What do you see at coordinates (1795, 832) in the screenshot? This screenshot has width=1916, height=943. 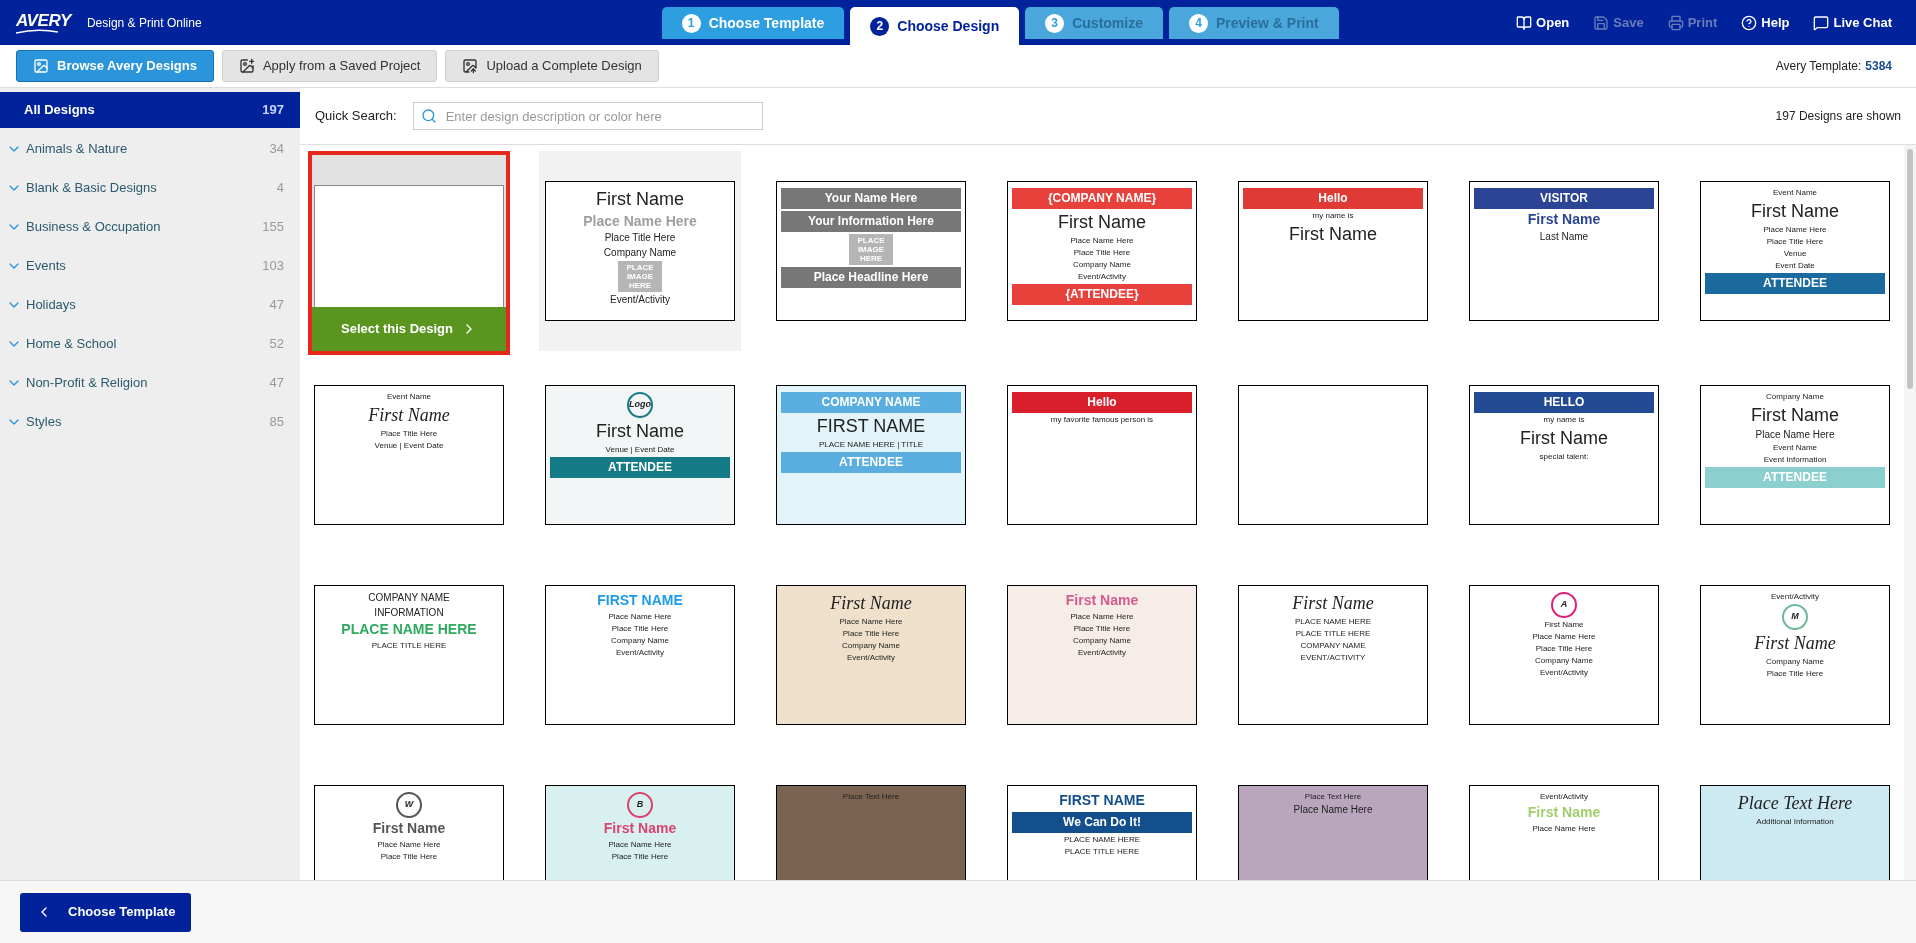 I see `design-thumbnail: Place Text Here Additional Information` at bounding box center [1795, 832].